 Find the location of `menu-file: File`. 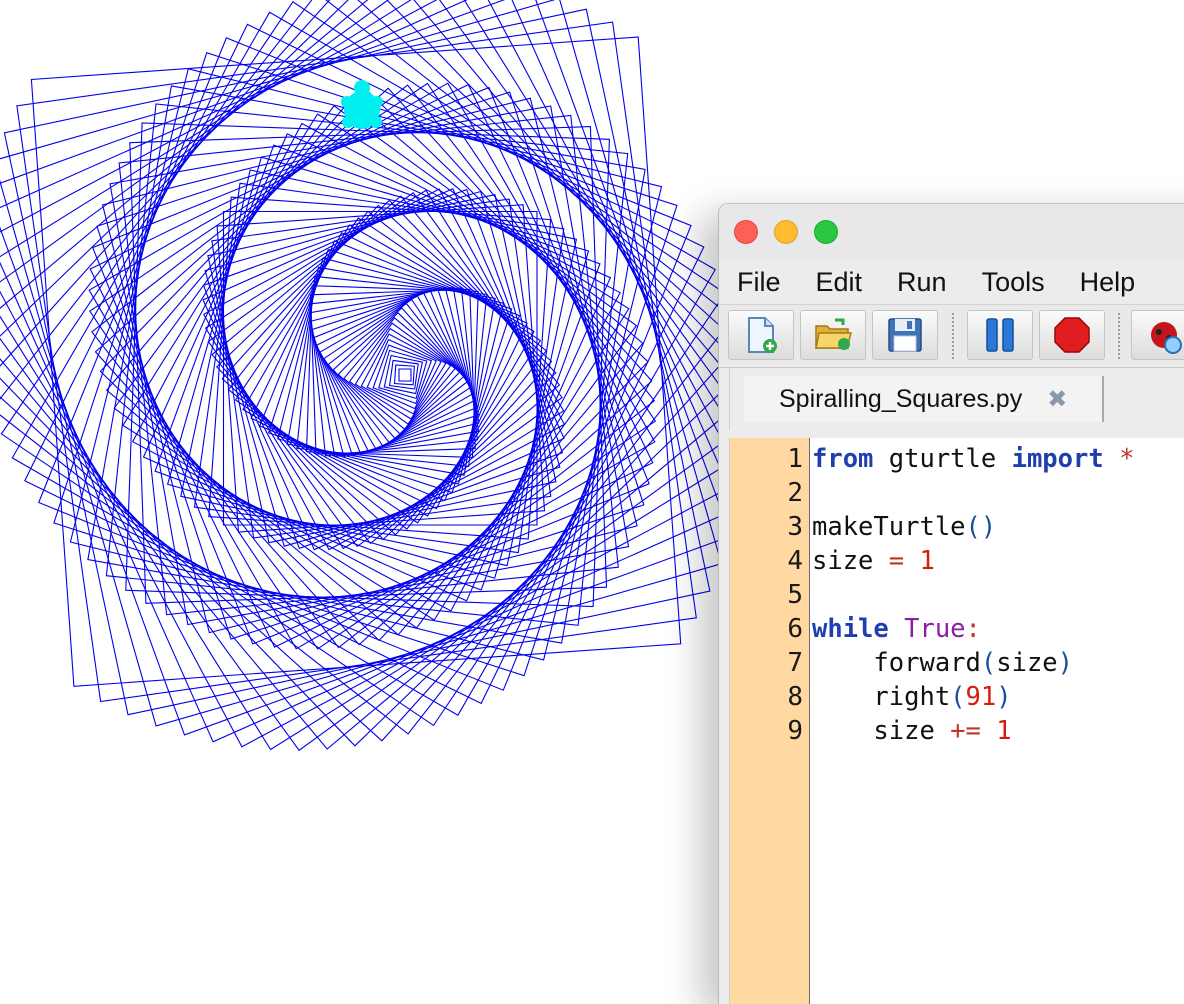

menu-file: File is located at coordinates (759, 282).